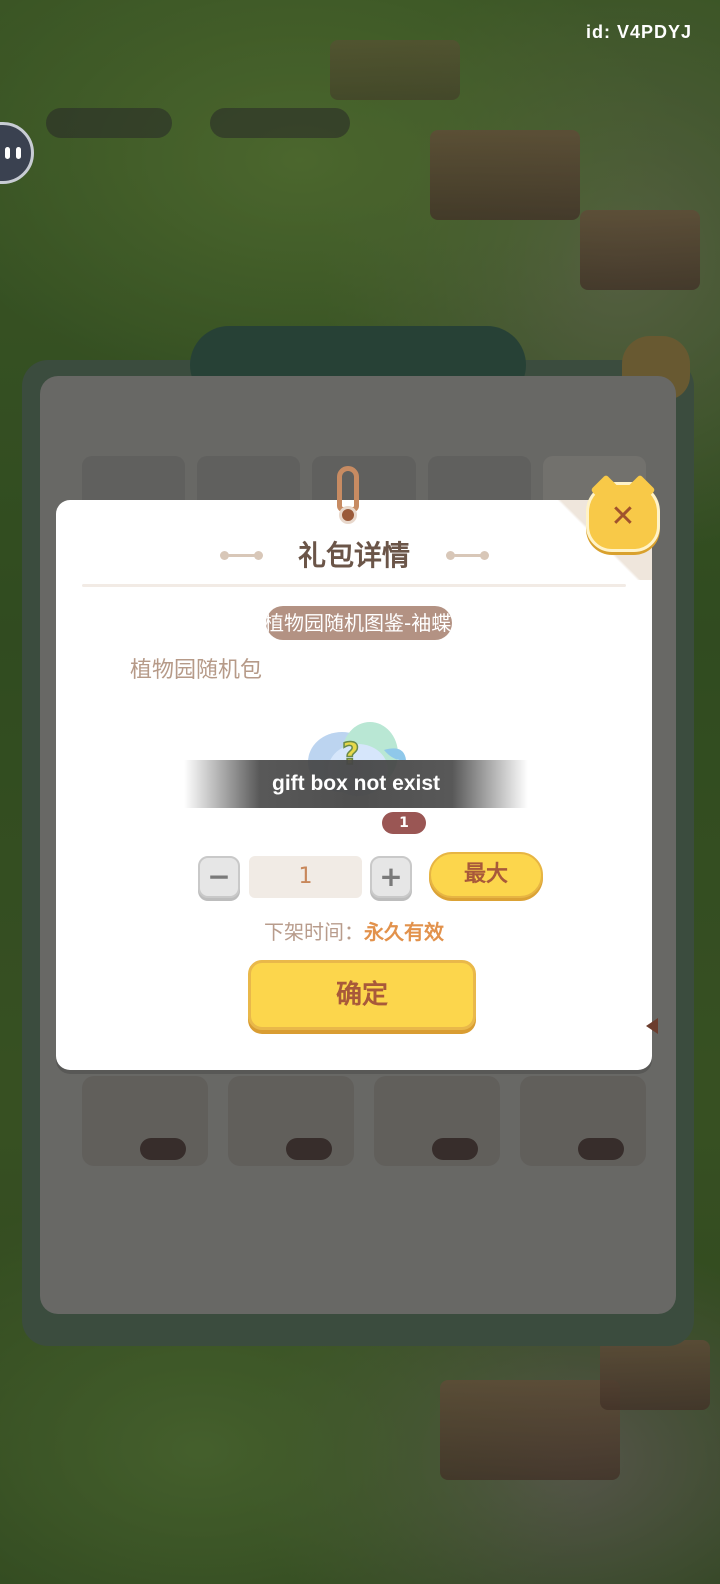  Describe the element at coordinates (359, 623) in the screenshot. I see `item-name-label: 植物园随机图鉴-袖蝶` at that location.